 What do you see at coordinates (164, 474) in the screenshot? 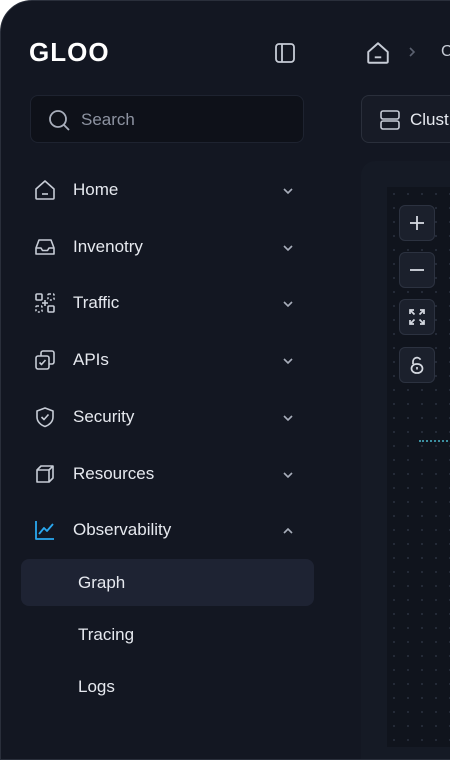
I see `sidebar-item-resources: Resources` at bounding box center [164, 474].